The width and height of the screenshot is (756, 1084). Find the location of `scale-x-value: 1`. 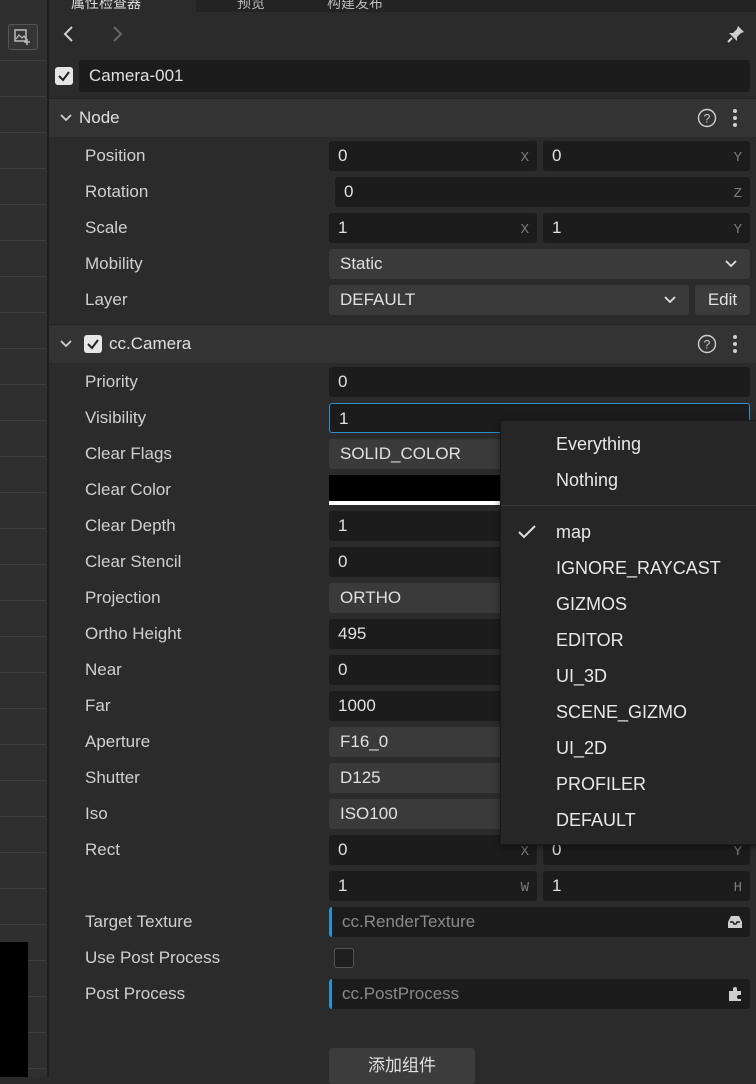

scale-x-value: 1 is located at coordinates (343, 227).